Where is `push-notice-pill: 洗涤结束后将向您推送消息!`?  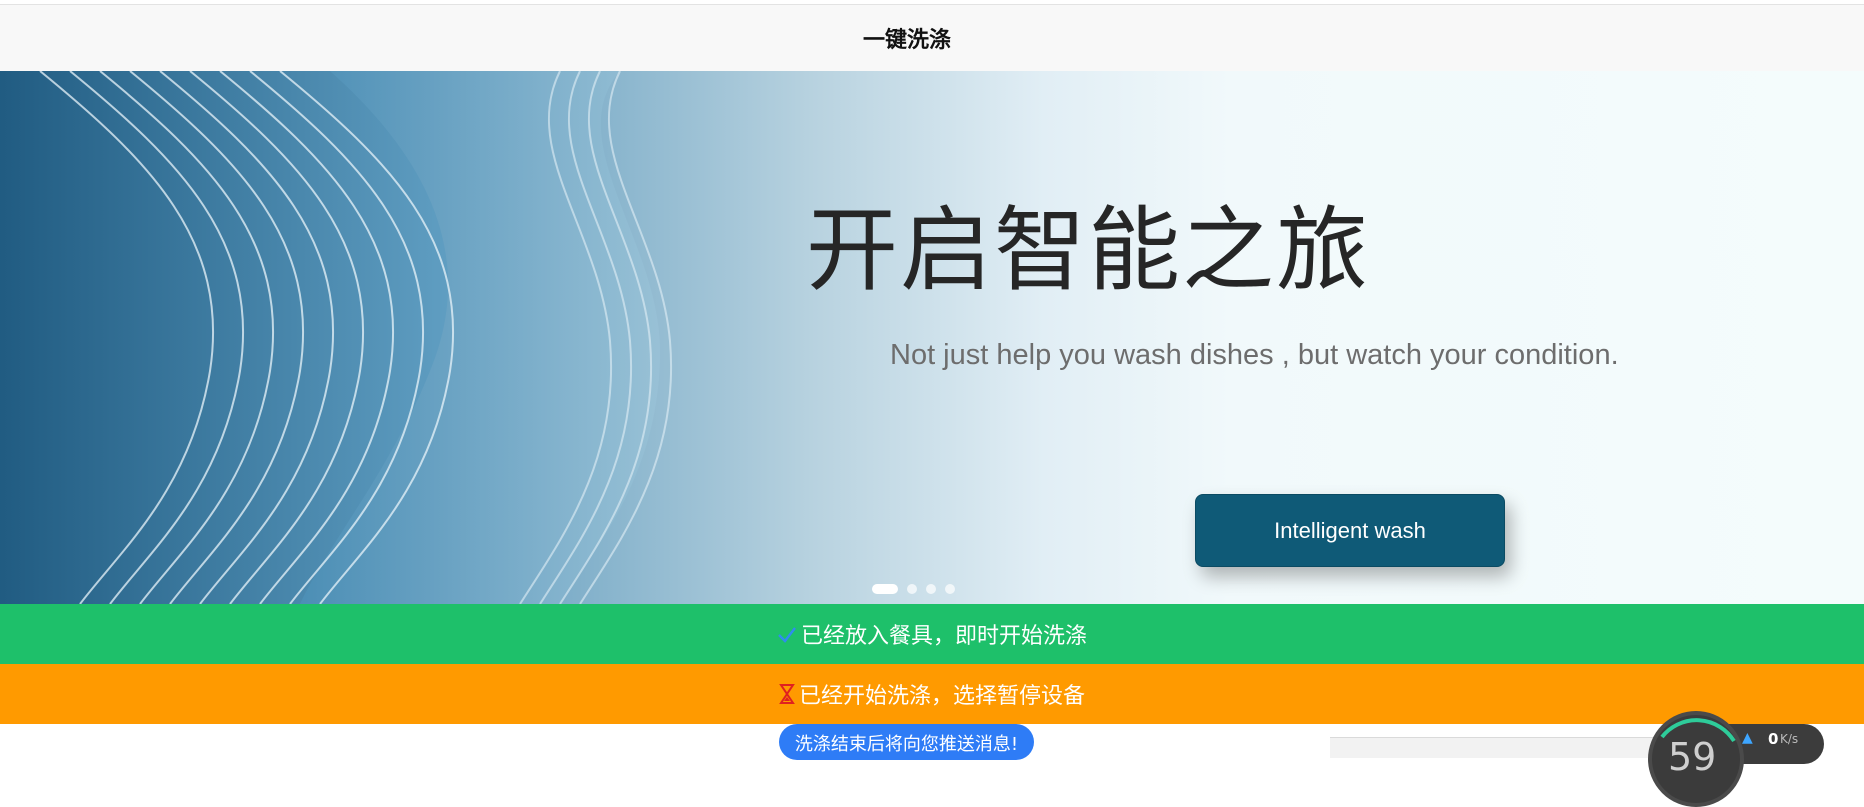 push-notice-pill: 洗涤结束后将向您推送消息! is located at coordinates (906, 742).